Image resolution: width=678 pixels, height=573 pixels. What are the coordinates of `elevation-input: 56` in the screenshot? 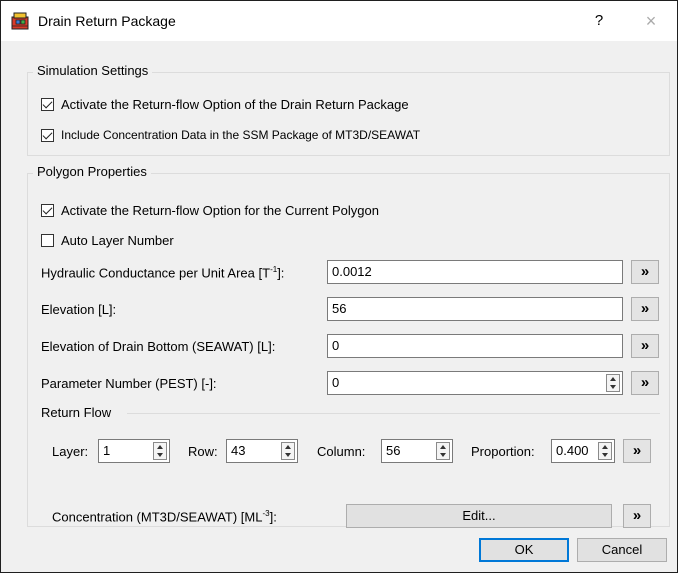 It's located at (475, 309).